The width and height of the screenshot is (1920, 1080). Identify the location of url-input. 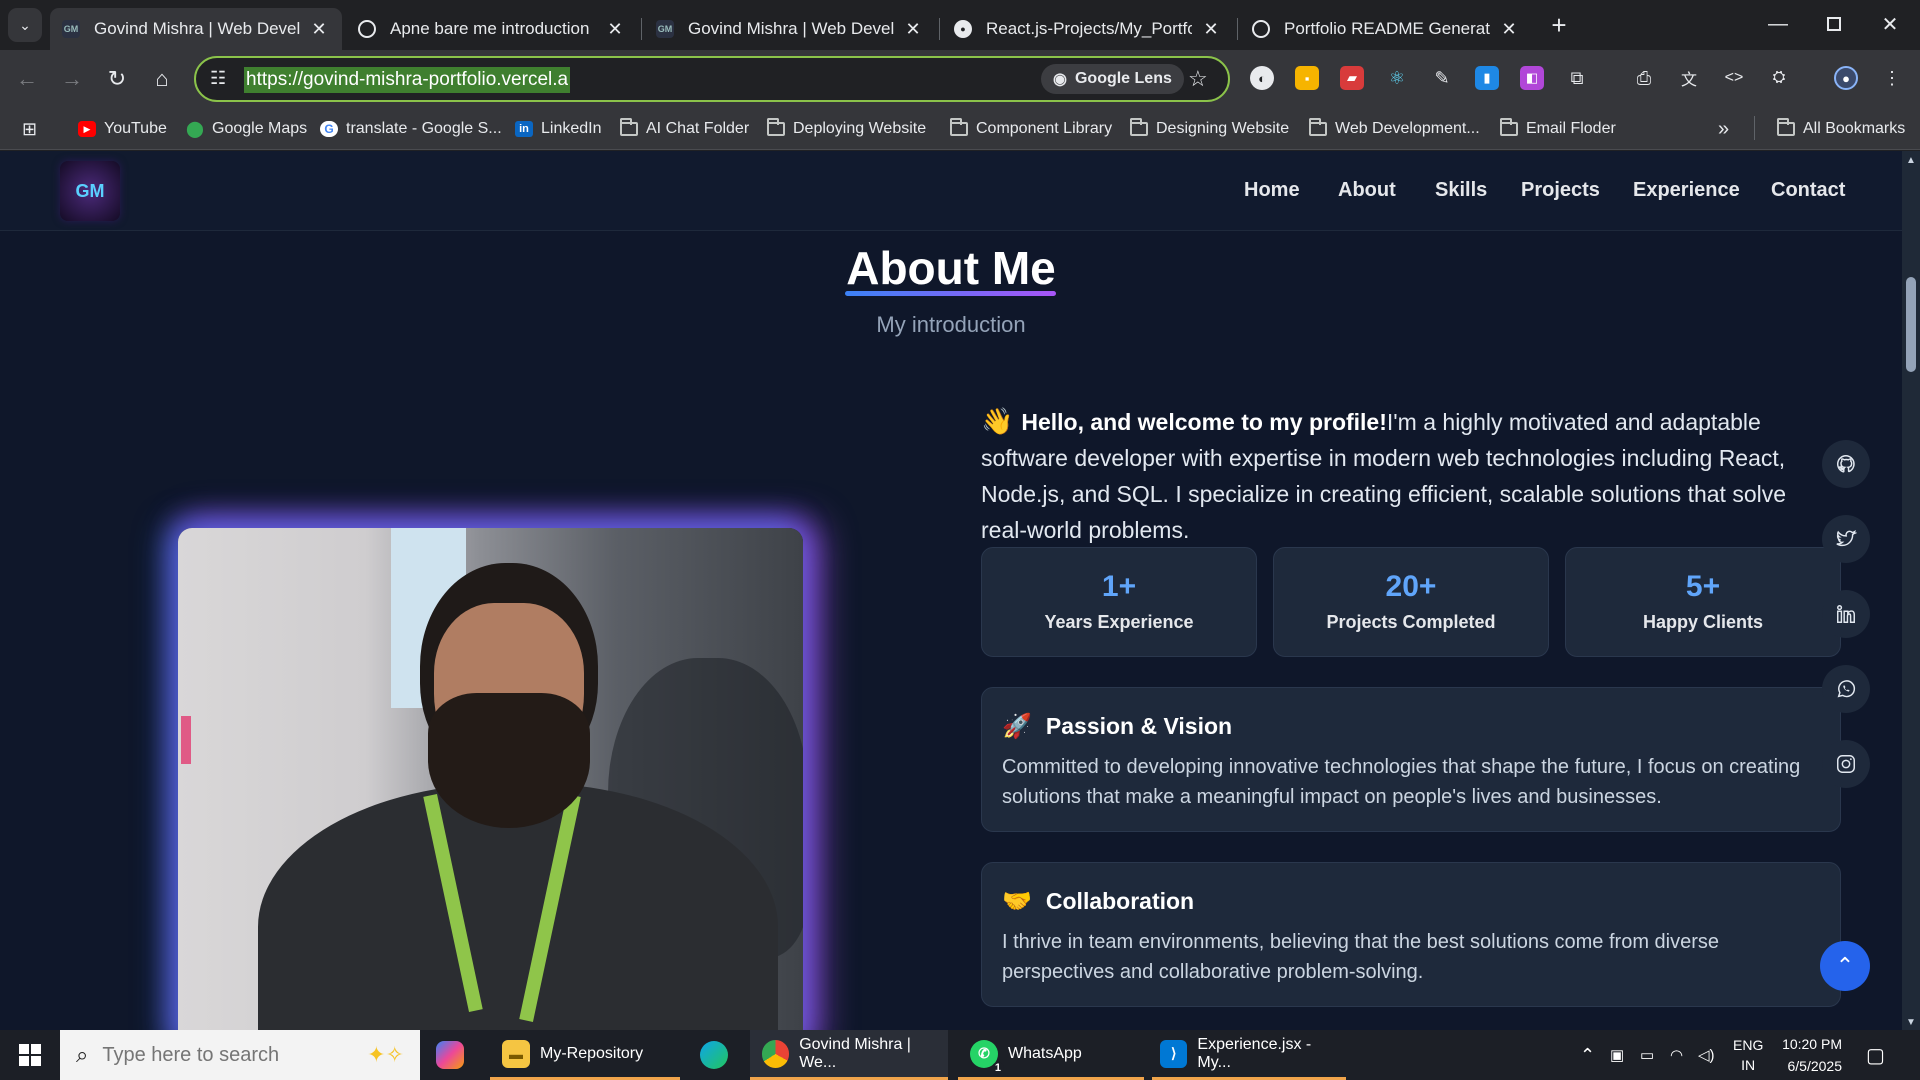
(407, 80).